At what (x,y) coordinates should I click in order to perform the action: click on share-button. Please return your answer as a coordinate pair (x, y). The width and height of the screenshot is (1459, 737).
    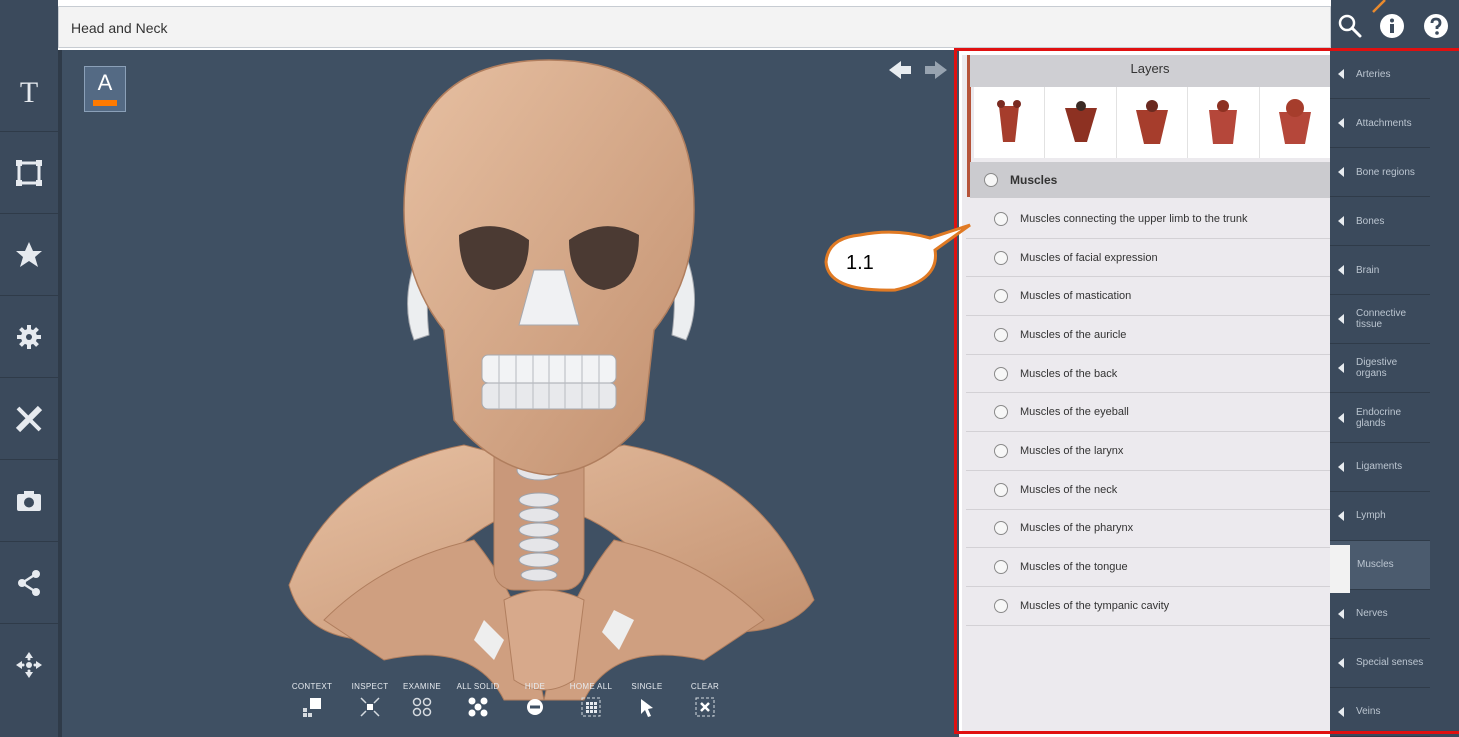
    Looking at the image, I should click on (29, 583).